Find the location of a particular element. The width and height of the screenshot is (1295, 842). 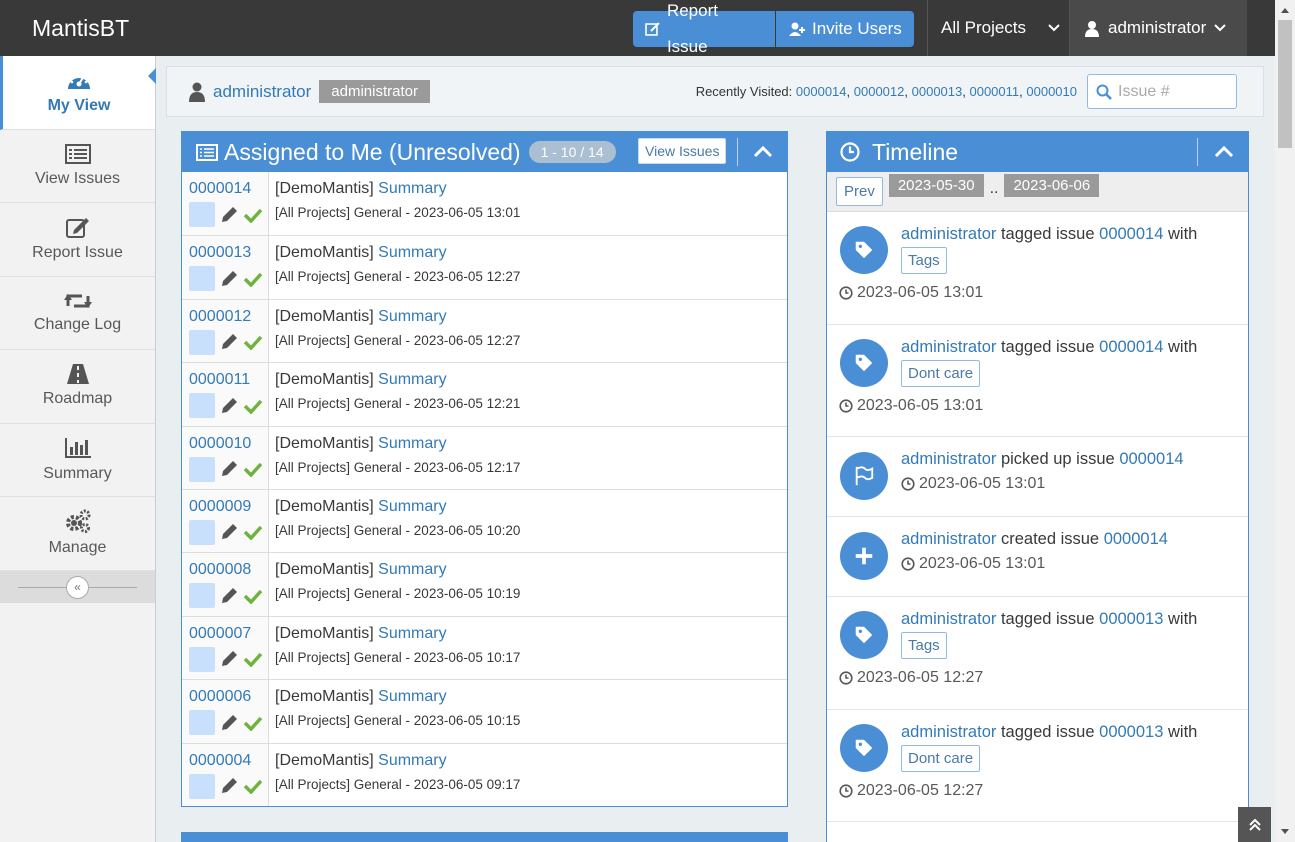

issue-id-link: 0000011 is located at coordinates (219, 379).